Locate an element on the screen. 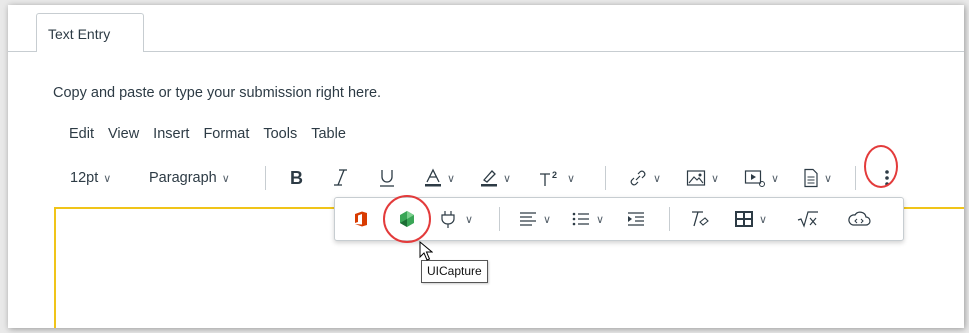 The width and height of the screenshot is (969, 333). block-format-select: Paragraph ∨ is located at coordinates (189, 178).